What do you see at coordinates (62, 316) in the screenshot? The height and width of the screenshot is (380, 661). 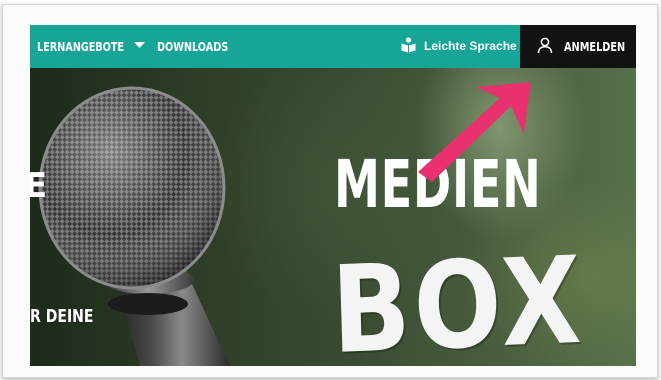 I see `hero-partial-text: R DEINE` at bounding box center [62, 316].